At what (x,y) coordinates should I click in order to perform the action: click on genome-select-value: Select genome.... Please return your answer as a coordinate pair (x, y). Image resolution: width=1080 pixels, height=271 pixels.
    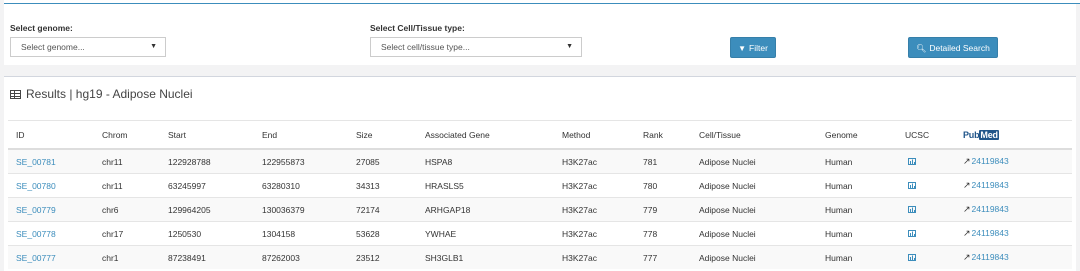
    Looking at the image, I should click on (53, 47).